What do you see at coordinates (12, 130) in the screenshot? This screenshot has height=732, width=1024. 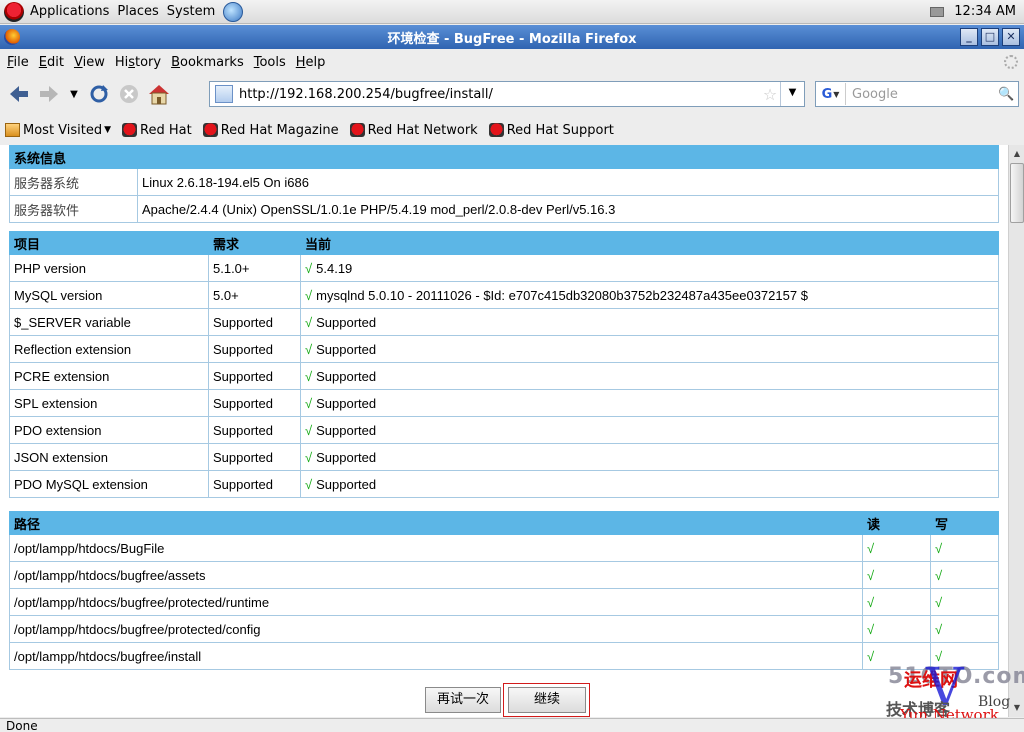 I see `most-visited-icon` at bounding box center [12, 130].